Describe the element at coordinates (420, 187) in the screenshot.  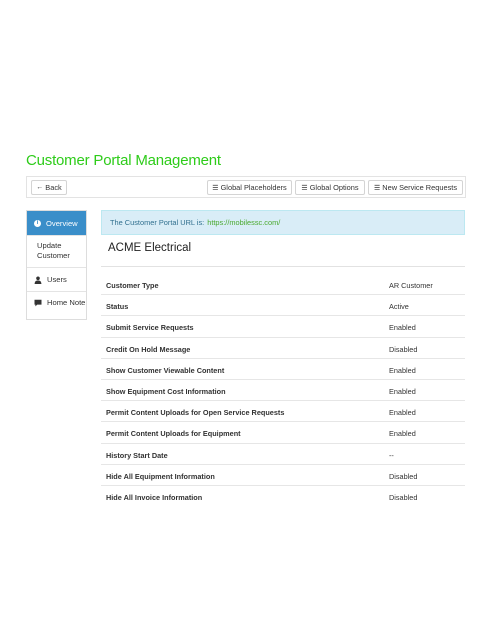
I see `new-service-requests-label: New Service Requests` at that location.